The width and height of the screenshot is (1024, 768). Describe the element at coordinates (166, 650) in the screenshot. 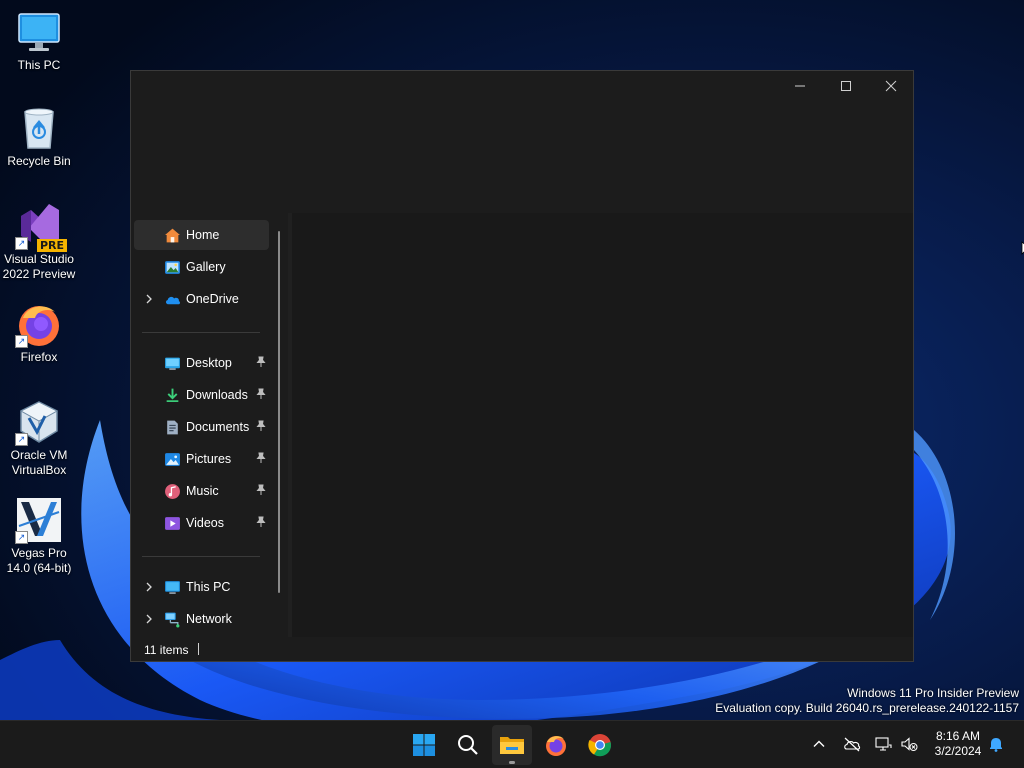

I see `item-count: 11 items` at that location.